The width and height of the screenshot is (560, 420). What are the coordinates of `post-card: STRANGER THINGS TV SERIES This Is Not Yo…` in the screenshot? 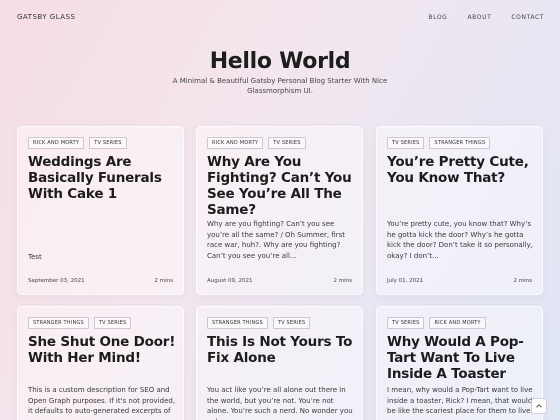 It's located at (279, 363).